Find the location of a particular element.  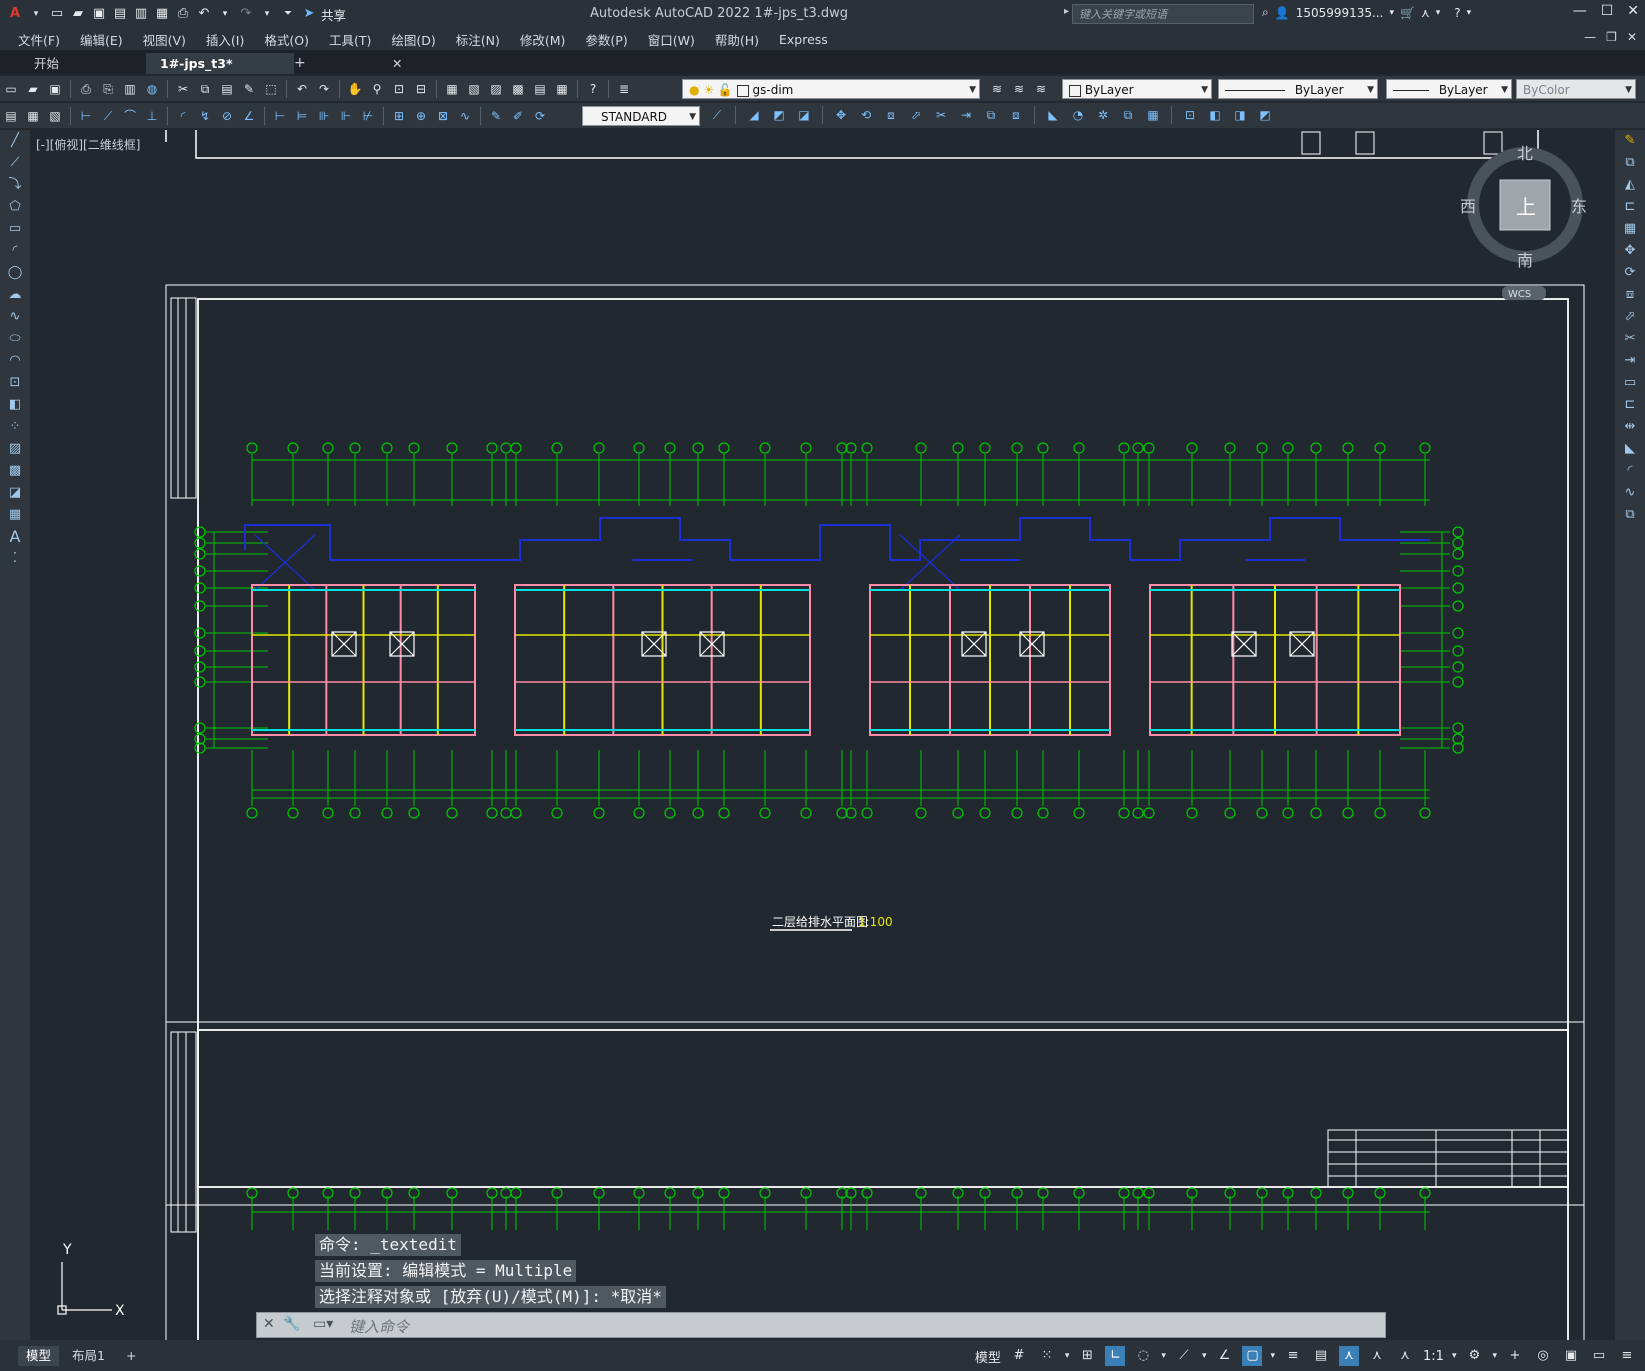

doc-minimize-icon: — is located at coordinates (1590, 37).